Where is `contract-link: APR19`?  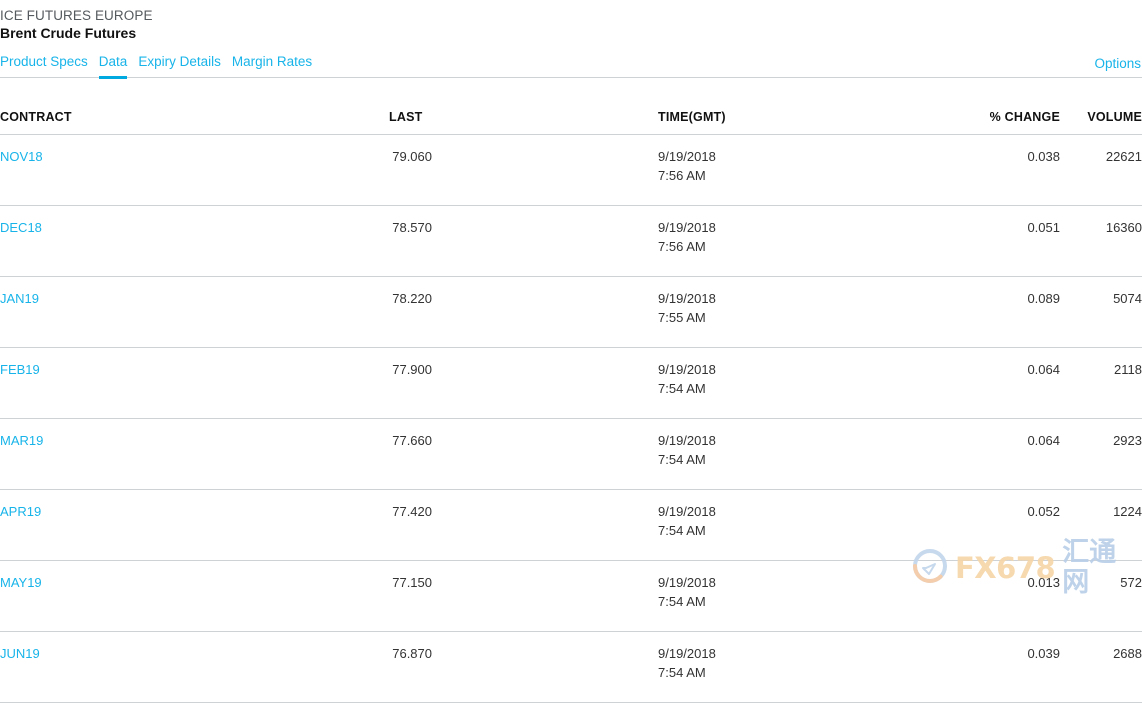
contract-link: APR19 is located at coordinates (20, 511).